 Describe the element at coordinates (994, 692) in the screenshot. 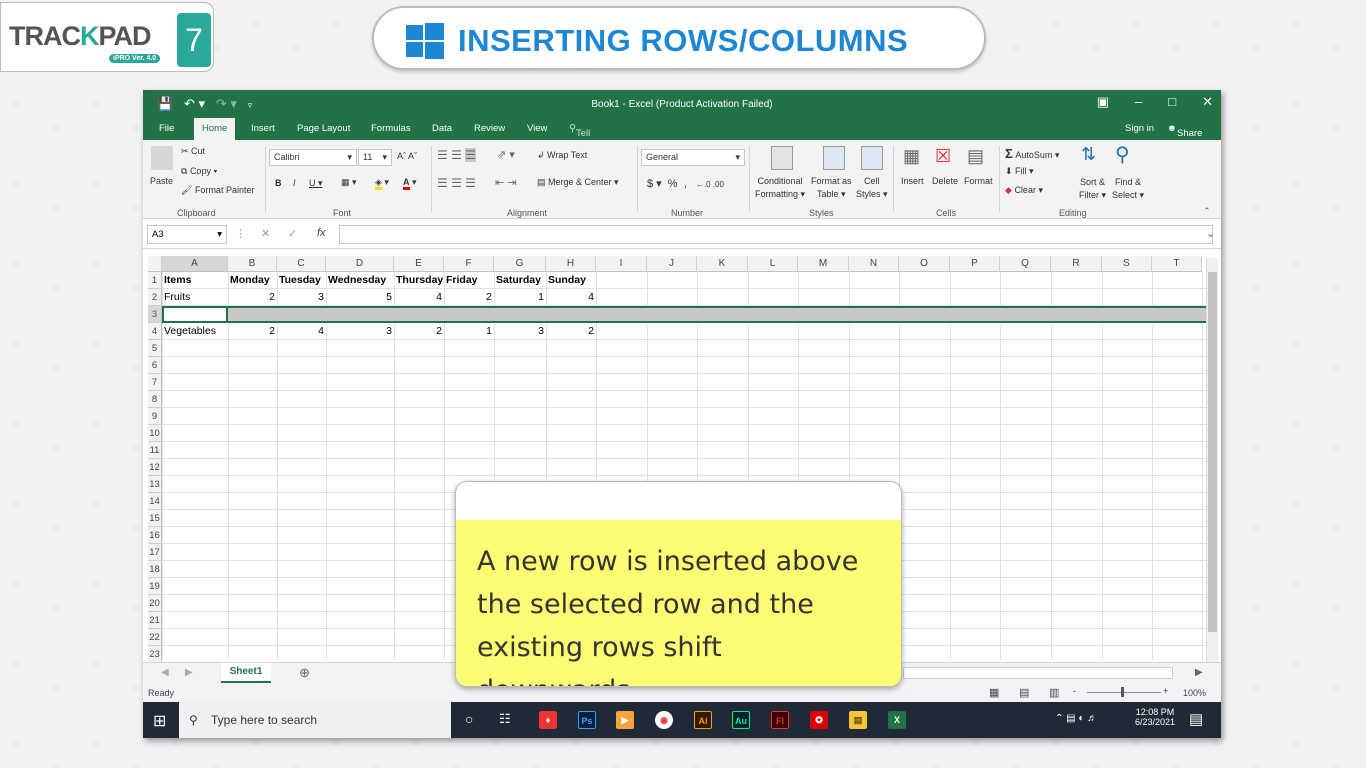

I see `normal-view-icon: ▦` at that location.